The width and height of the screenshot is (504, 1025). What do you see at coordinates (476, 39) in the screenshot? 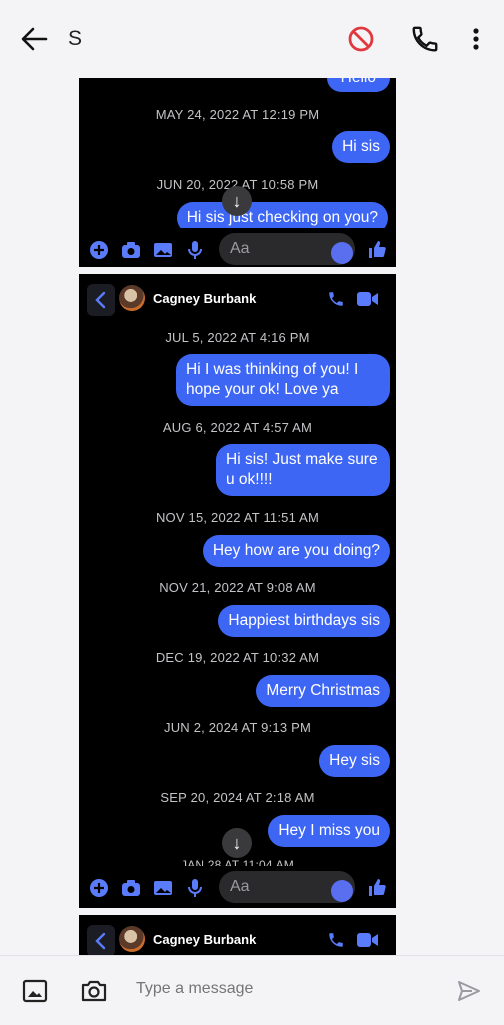
I see `more-vert-icon` at bounding box center [476, 39].